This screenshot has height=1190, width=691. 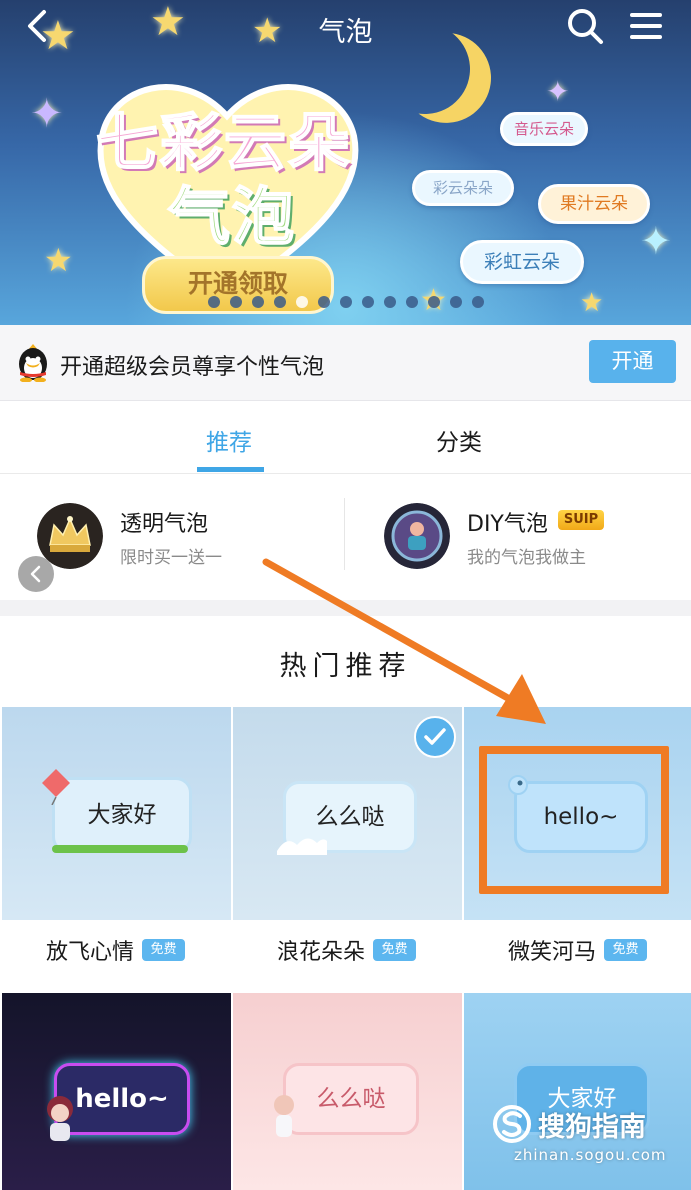 What do you see at coordinates (459, 440) in the screenshot?
I see `tab-category: 分类` at bounding box center [459, 440].